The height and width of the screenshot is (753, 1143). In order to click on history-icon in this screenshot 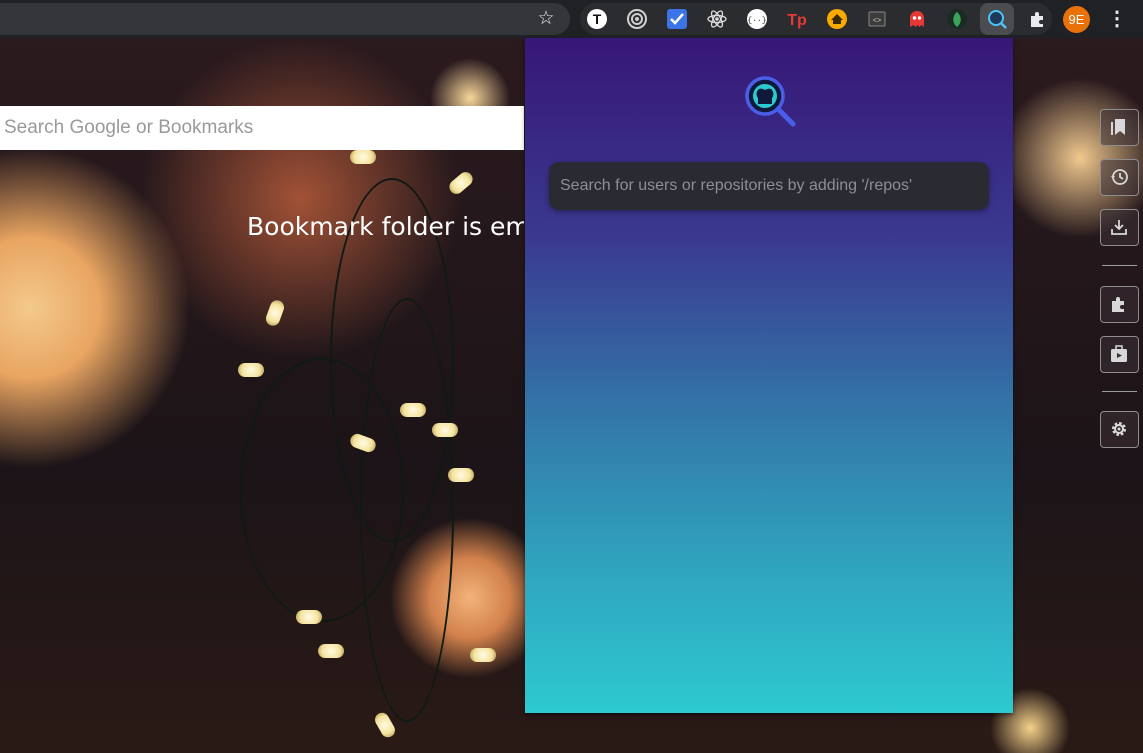, I will do `click(1119, 177)`.